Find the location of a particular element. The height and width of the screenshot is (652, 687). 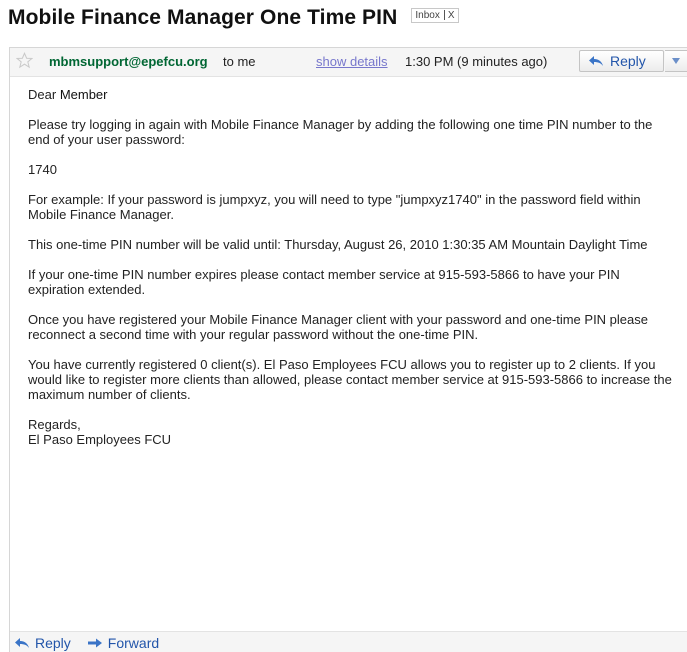

greeting-prefix: Dear is located at coordinates (42, 94).